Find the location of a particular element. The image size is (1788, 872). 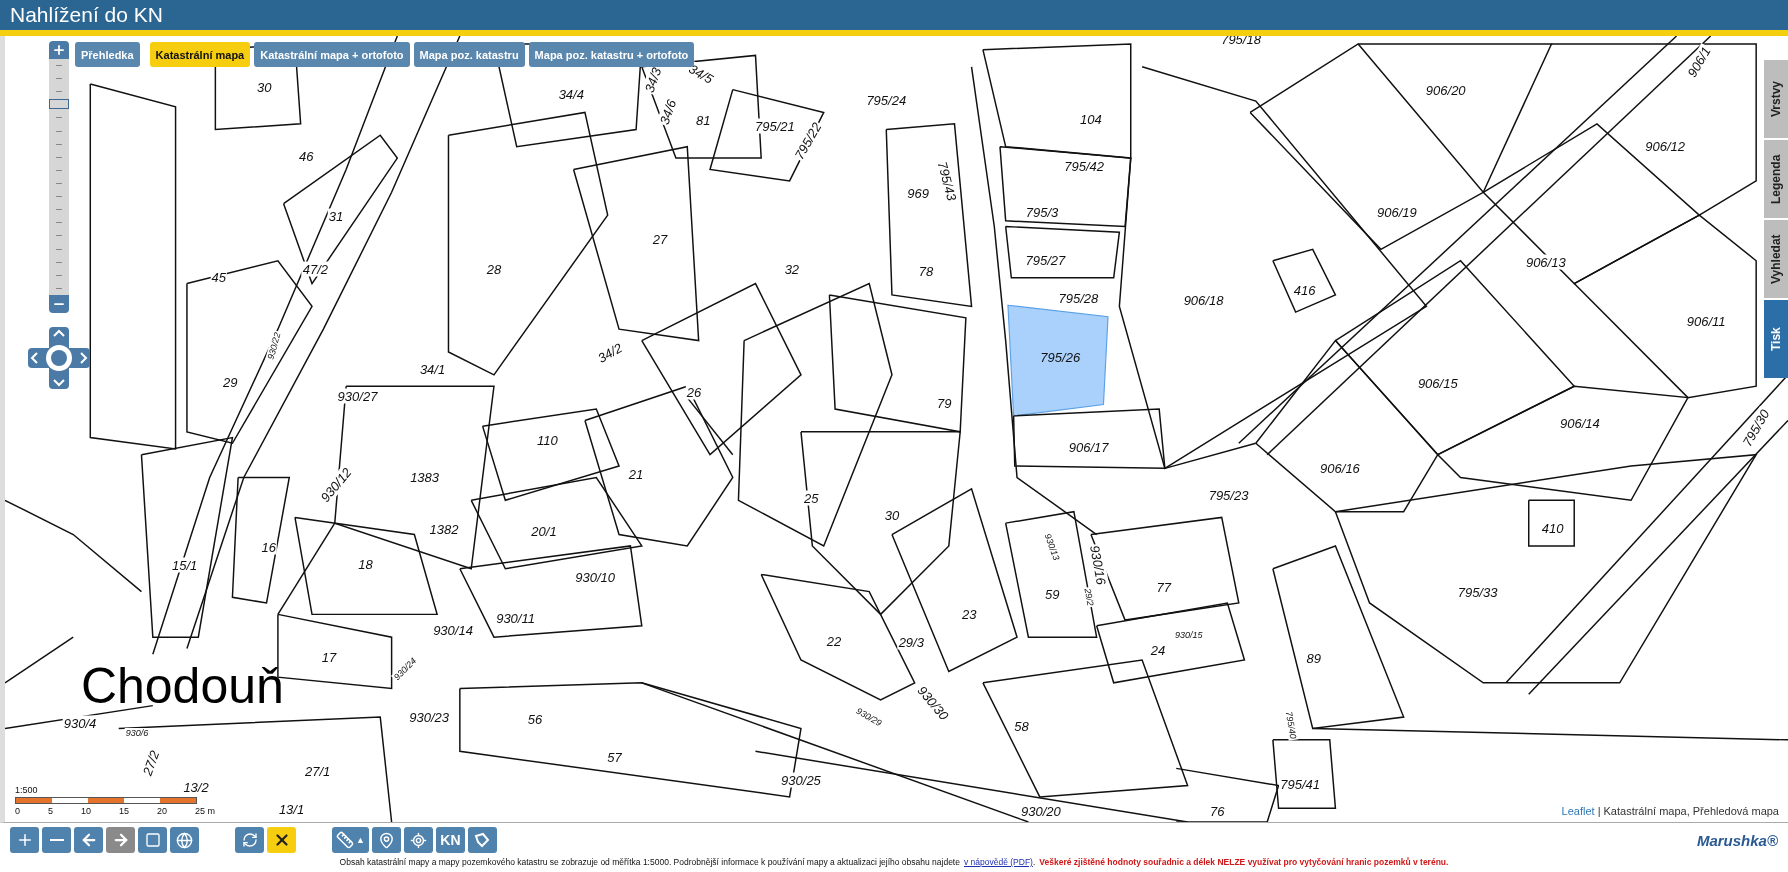

close-button is located at coordinates (281, 840).